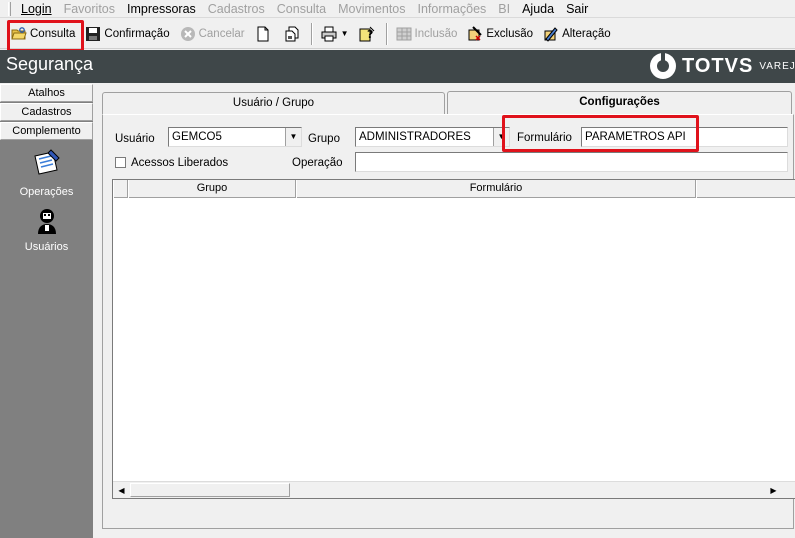 This screenshot has width=795, height=538. I want to click on grid-indicator-column, so click(120, 189).